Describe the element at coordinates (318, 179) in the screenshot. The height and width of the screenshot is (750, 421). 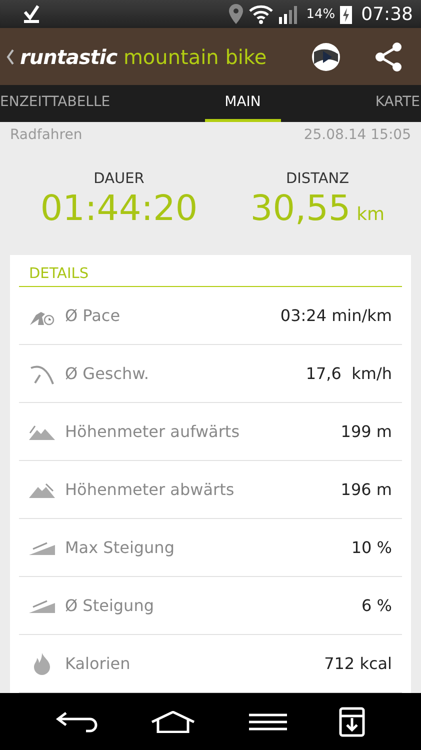
I see `stat-label: DISTANZ` at that location.